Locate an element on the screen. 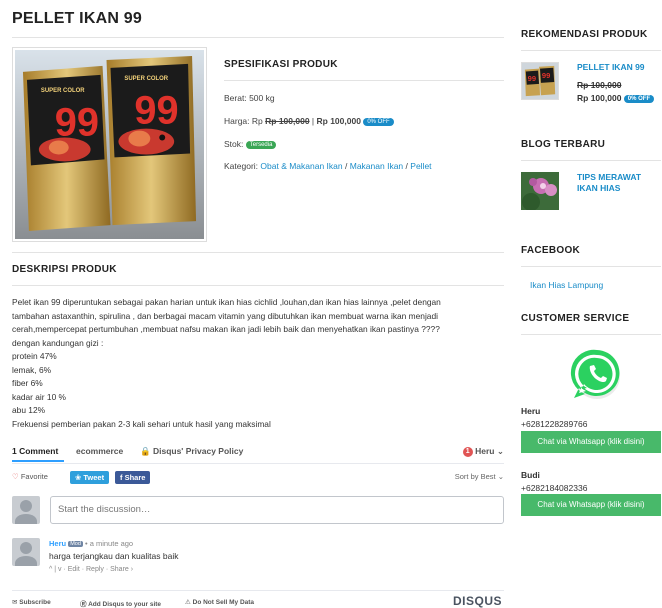  comment-header: Heru Mod • a minute ago is located at coordinates (91, 543).